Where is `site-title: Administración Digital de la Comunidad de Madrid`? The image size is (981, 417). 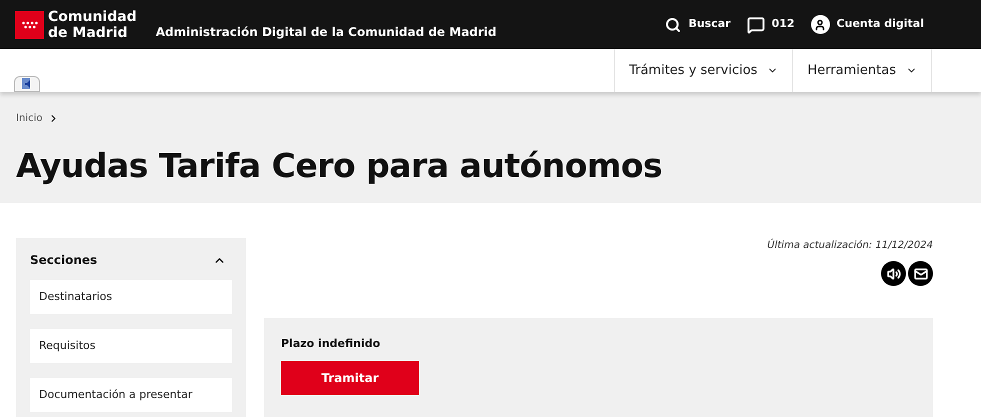
site-title: Administración Digital de la Comunidad de Madrid is located at coordinates (326, 32).